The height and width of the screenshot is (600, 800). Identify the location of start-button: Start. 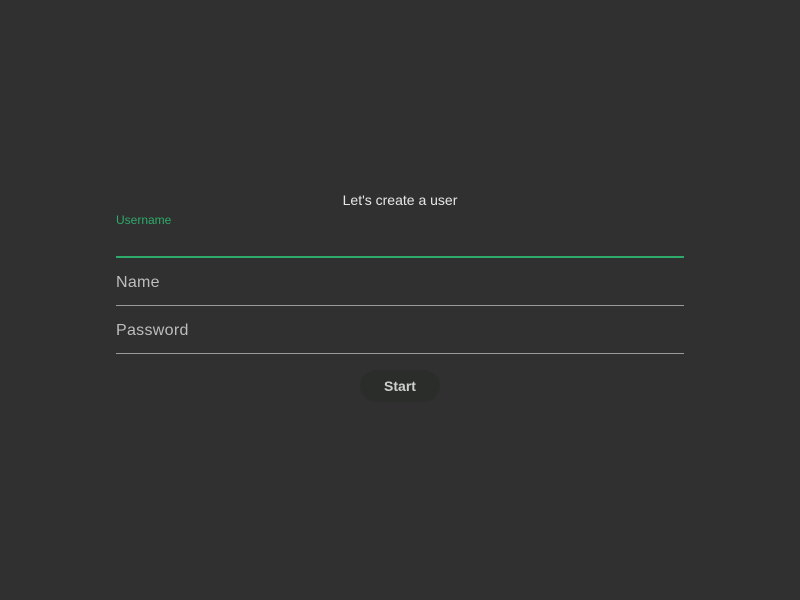
(400, 386).